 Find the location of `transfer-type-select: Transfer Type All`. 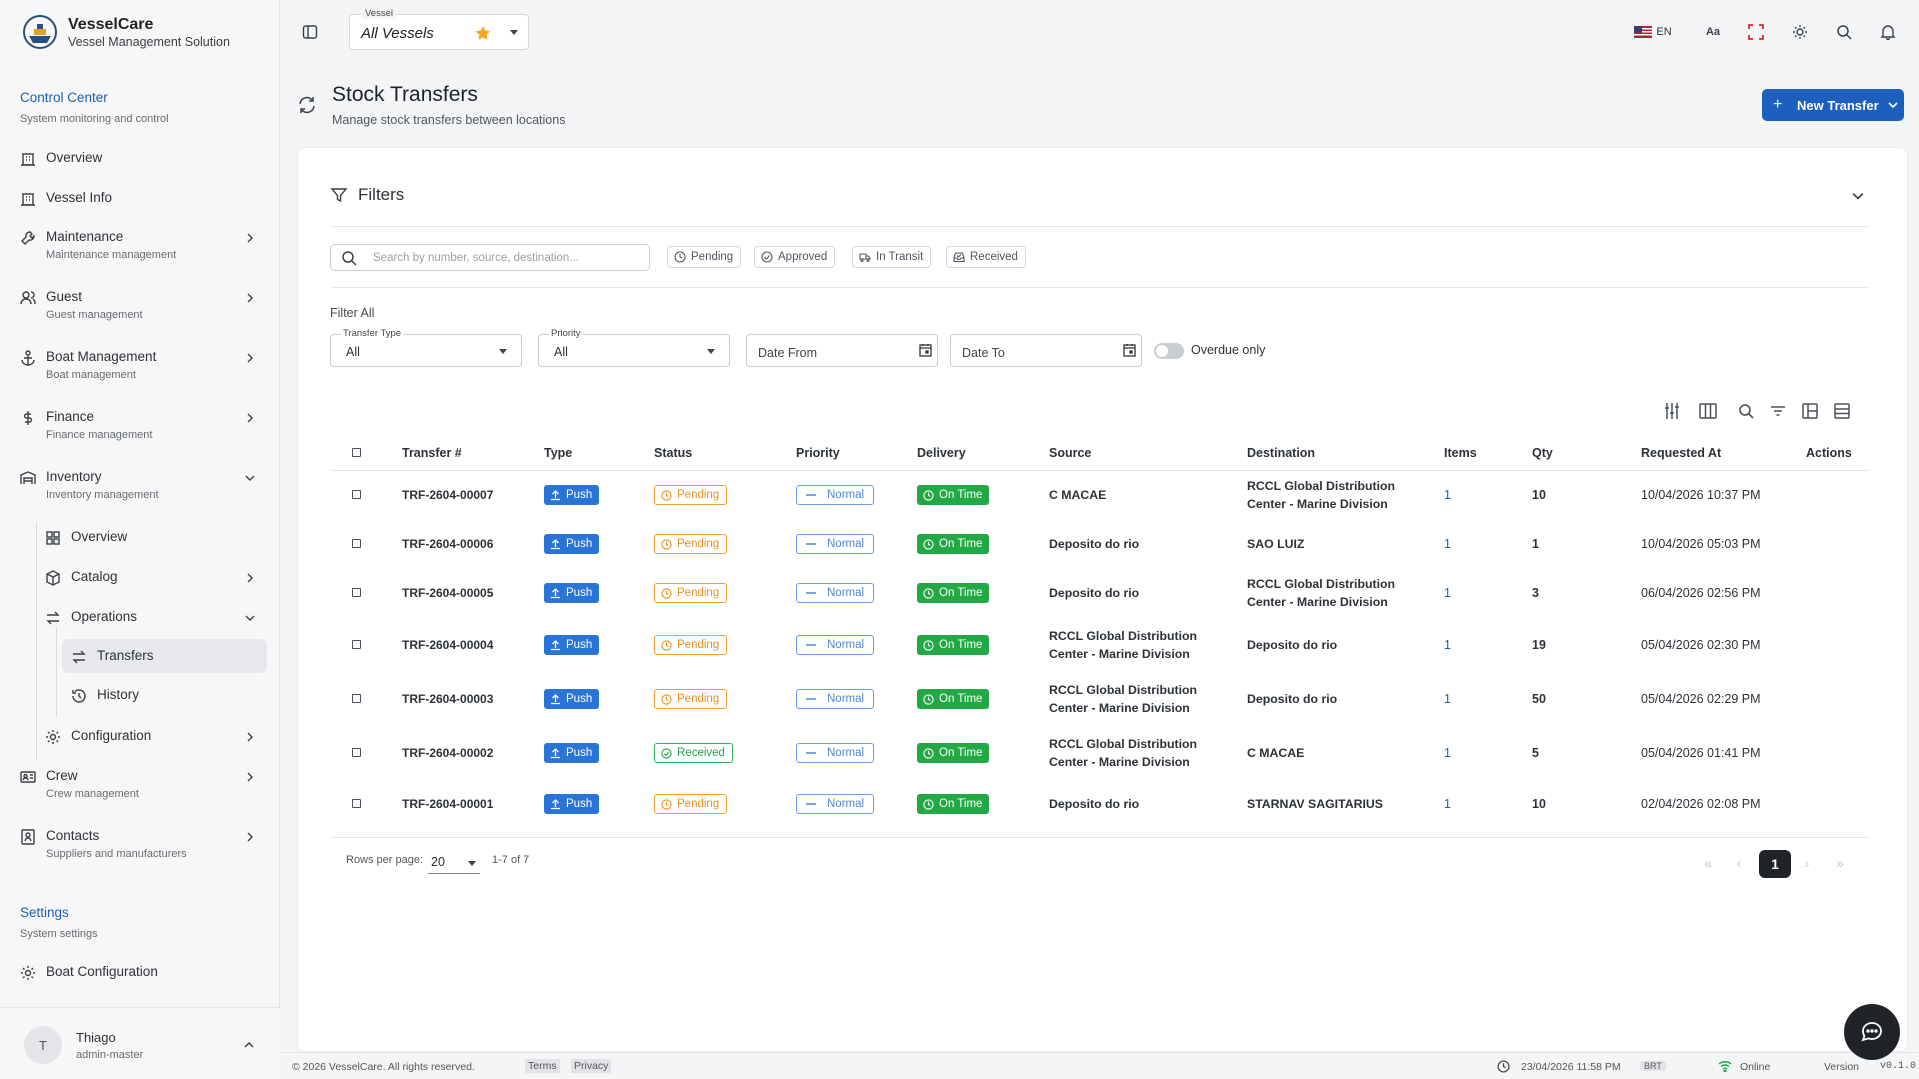

transfer-type-select: Transfer Type All is located at coordinates (426, 347).